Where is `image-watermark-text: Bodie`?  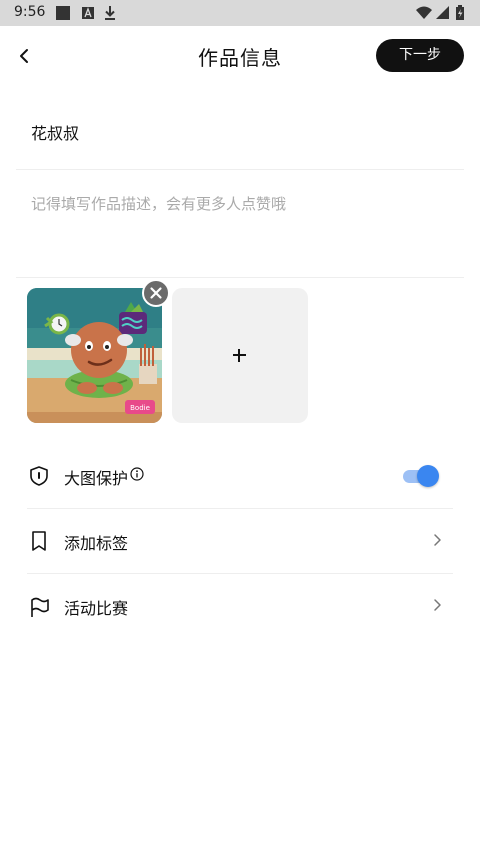
image-watermark-text: Bodie is located at coordinates (140, 408).